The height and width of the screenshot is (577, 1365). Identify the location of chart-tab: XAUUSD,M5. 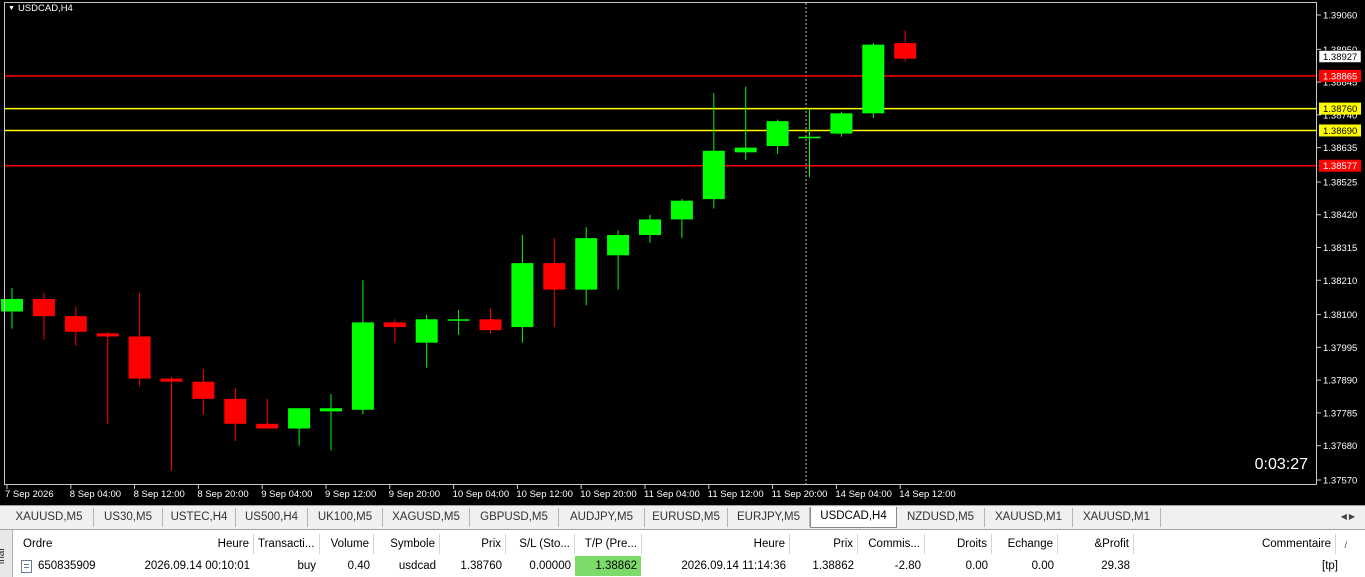
(49, 517).